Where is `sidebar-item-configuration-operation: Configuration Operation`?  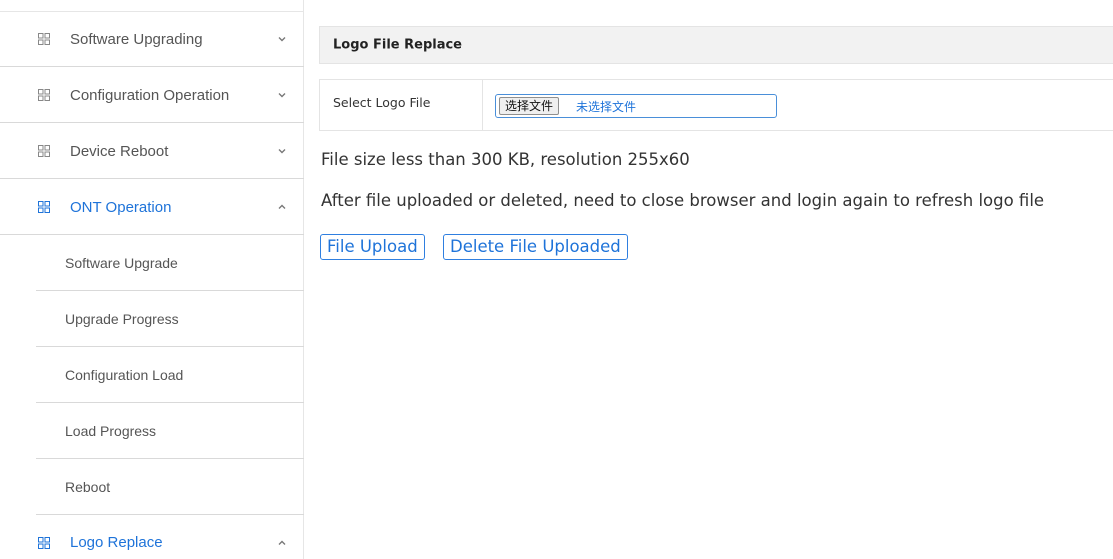 sidebar-item-configuration-operation: Configuration Operation is located at coordinates (152, 95).